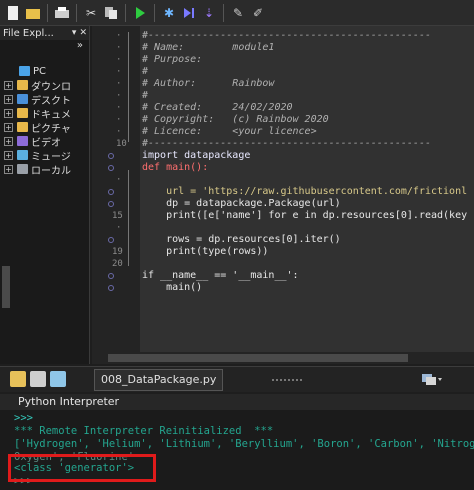  I want to click on tree-item-label: ローカル, so click(51, 171).